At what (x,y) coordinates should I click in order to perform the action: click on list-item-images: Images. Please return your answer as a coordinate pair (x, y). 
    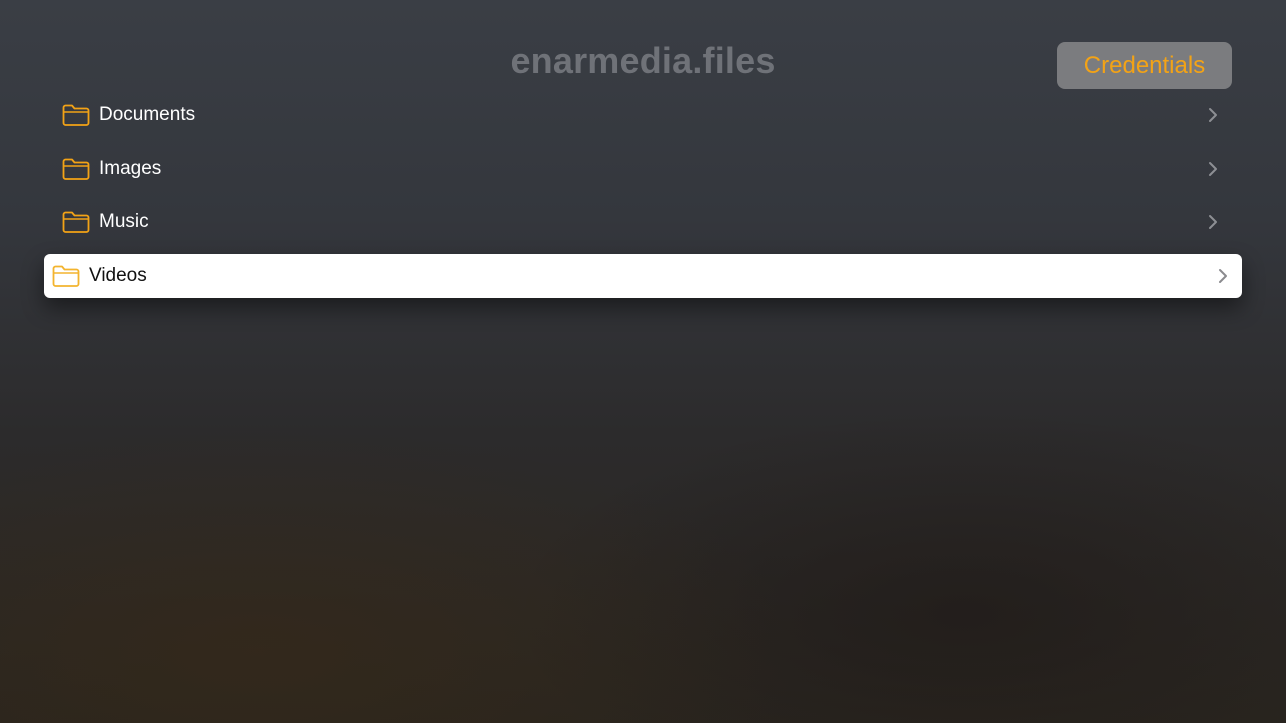
    Looking at the image, I should click on (643, 169).